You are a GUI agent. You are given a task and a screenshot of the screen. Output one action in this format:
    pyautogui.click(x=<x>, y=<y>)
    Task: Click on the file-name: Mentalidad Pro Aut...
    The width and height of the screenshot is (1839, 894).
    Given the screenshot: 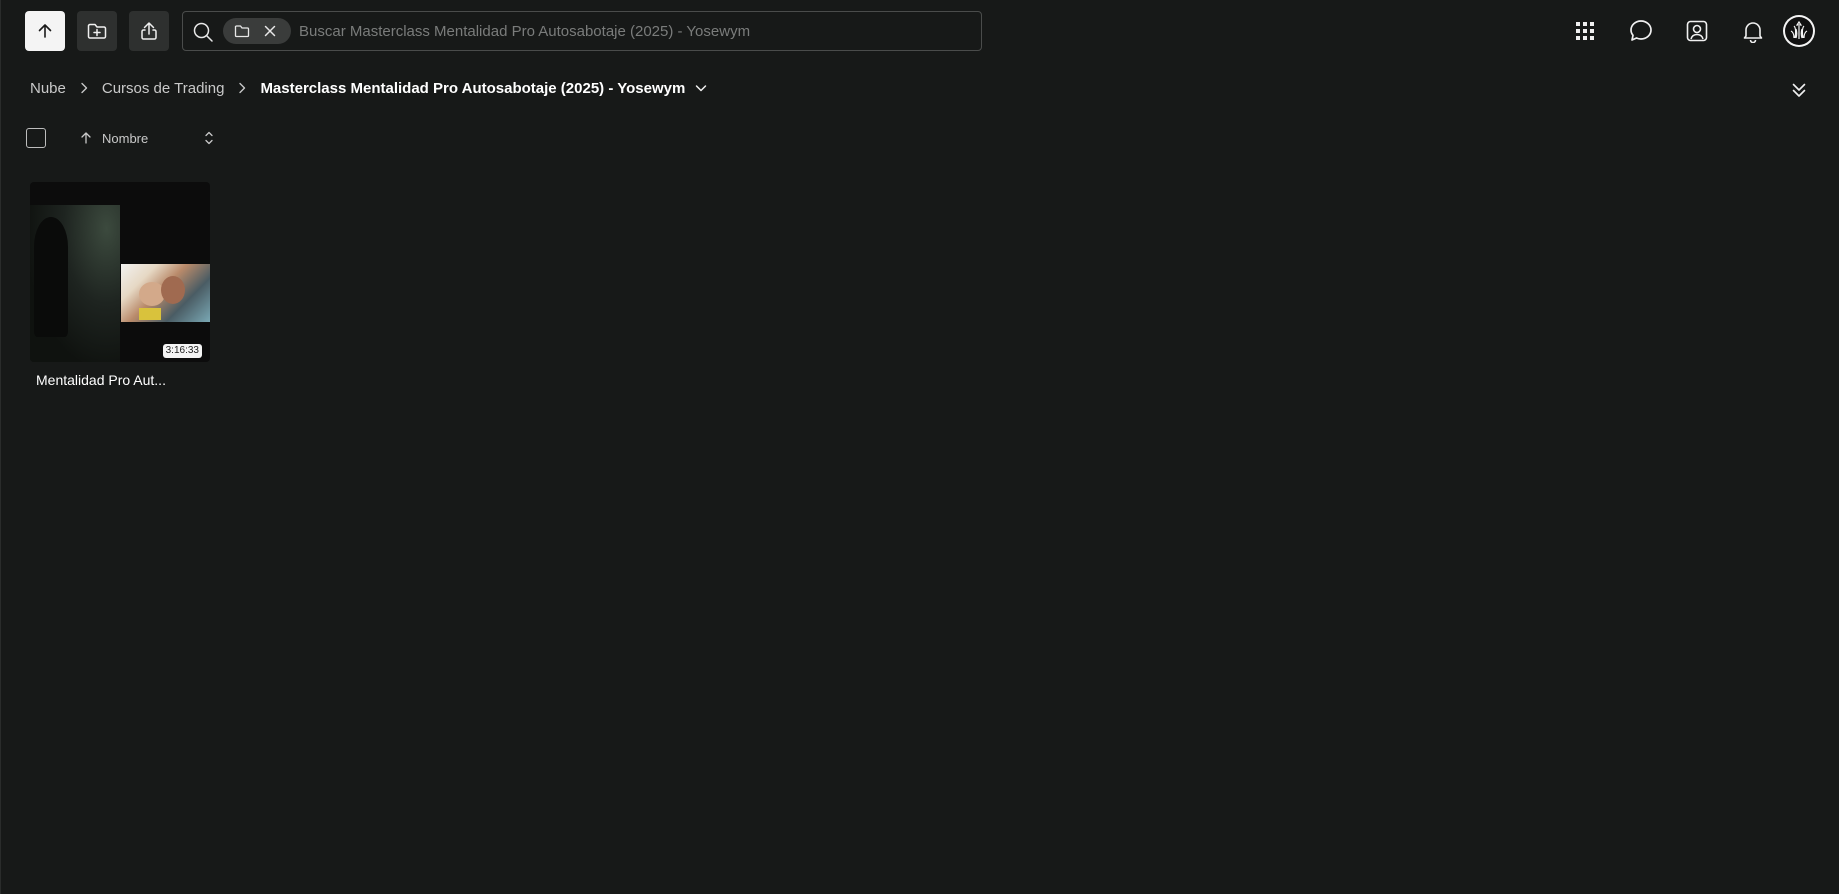 What is the action you would take?
    pyautogui.click(x=101, y=380)
    